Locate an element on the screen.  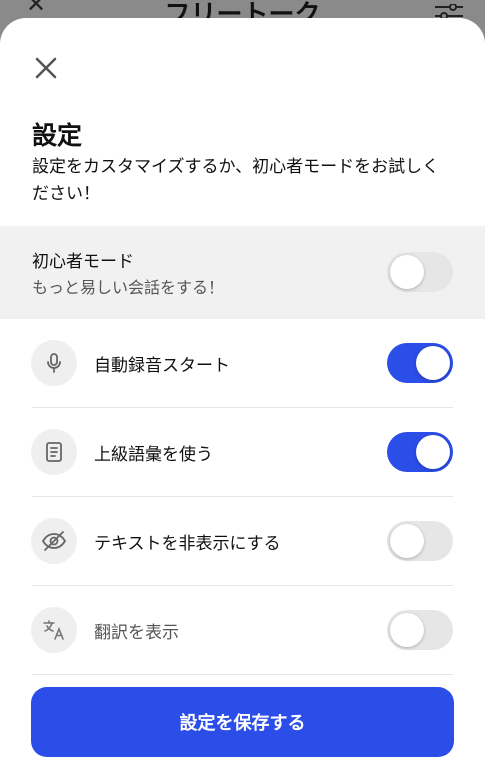
setting-label: 翻訳を表示 is located at coordinates (136, 633).